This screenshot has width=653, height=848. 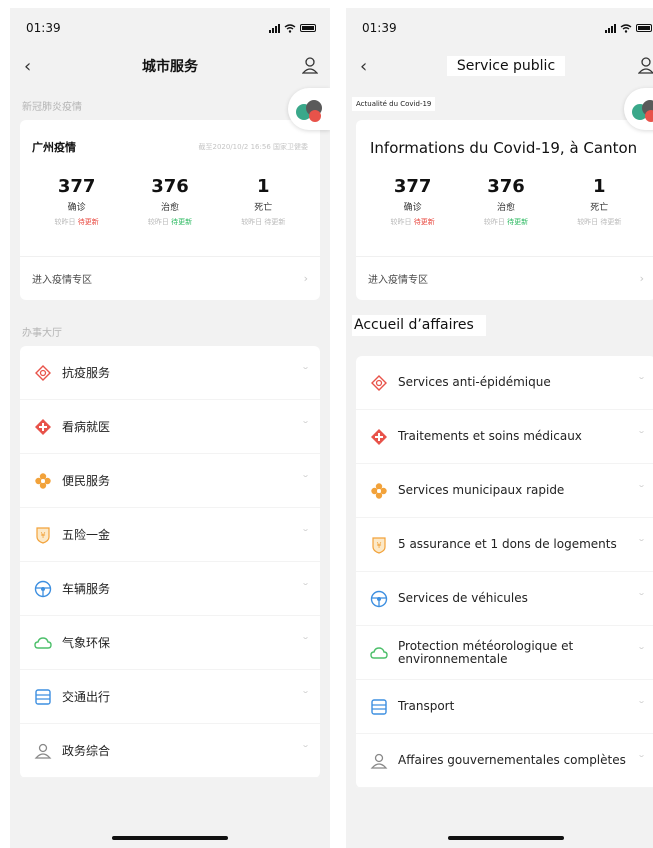 What do you see at coordinates (503, 147) in the screenshot?
I see `covid-title: Informations du Covid-19, à Canton` at bounding box center [503, 147].